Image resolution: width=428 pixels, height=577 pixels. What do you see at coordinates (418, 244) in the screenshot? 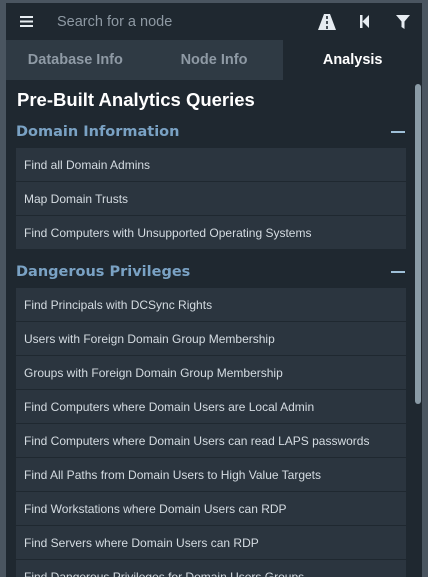
I see `scrollbar-thumb` at bounding box center [418, 244].